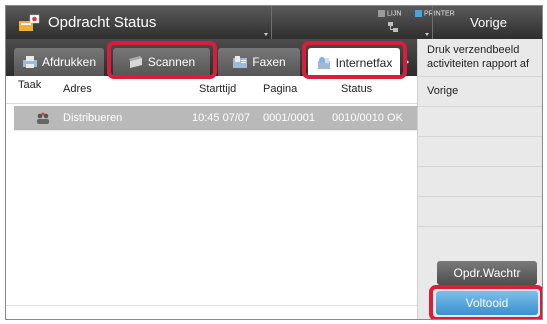 The width and height of the screenshot is (547, 324). I want to click on cell-adres: Distribueren, so click(93, 118).